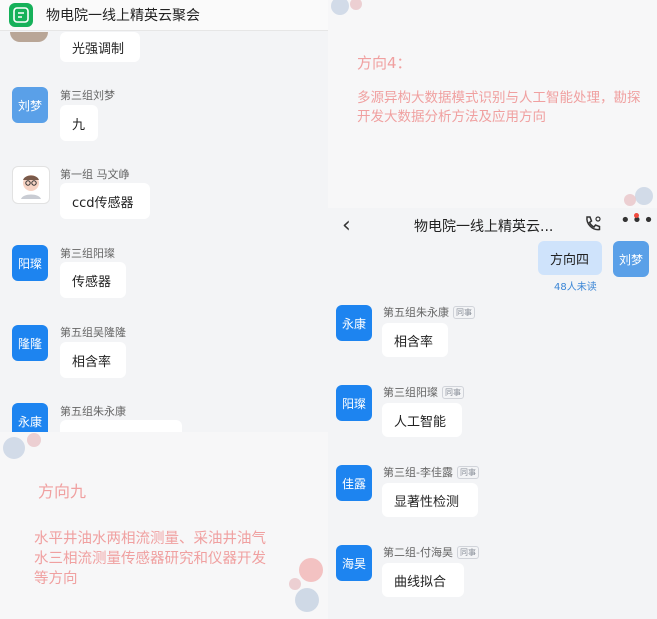 The width and height of the screenshot is (657, 619). What do you see at coordinates (499, 107) in the screenshot?
I see `slide-body: 多源异构大数据模式识别与人工智能处理，勘探开发大数据分析方法及应用方向` at bounding box center [499, 107].